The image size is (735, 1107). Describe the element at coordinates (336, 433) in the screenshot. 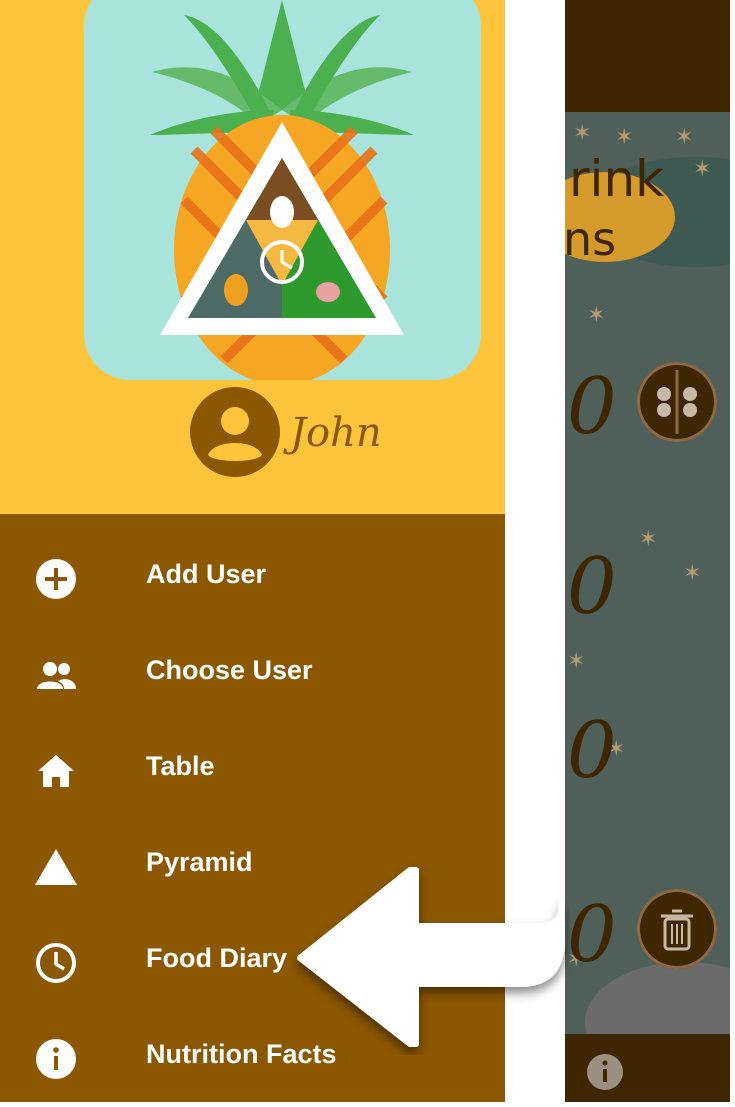

I see `user-name: John` at that location.